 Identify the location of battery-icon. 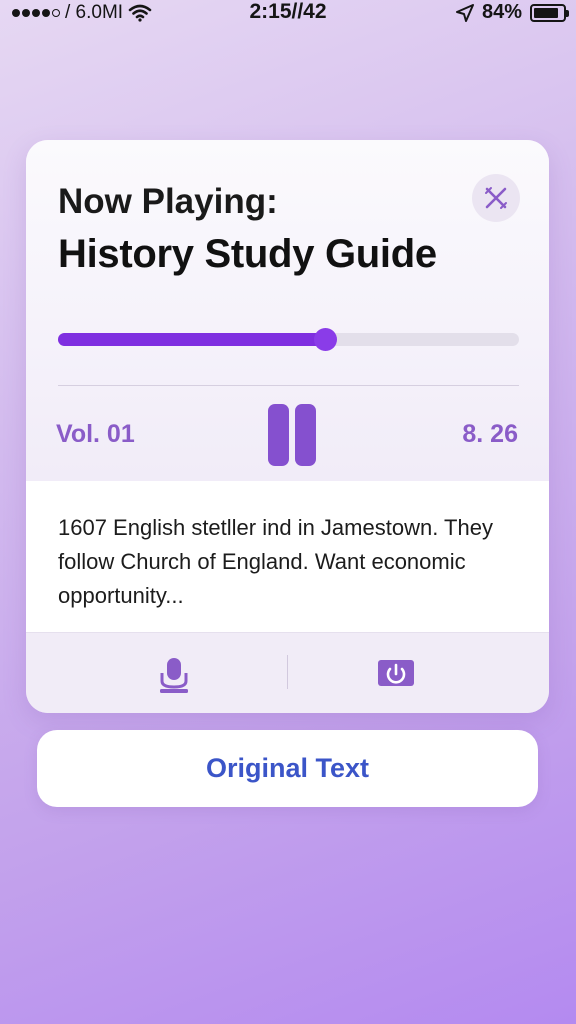
(549, 12).